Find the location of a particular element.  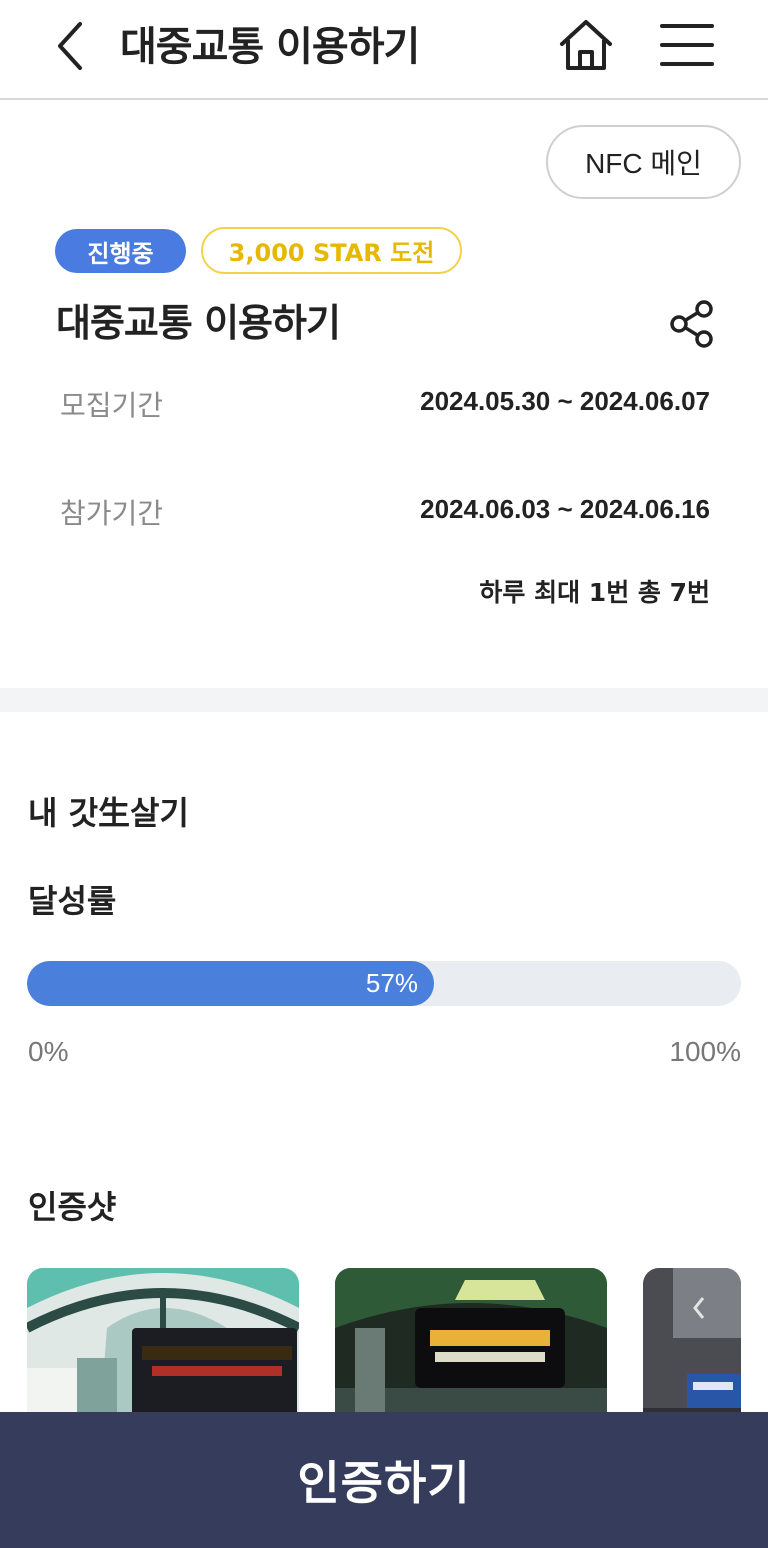

participate-period-label: 참가기간 is located at coordinates (112, 513).